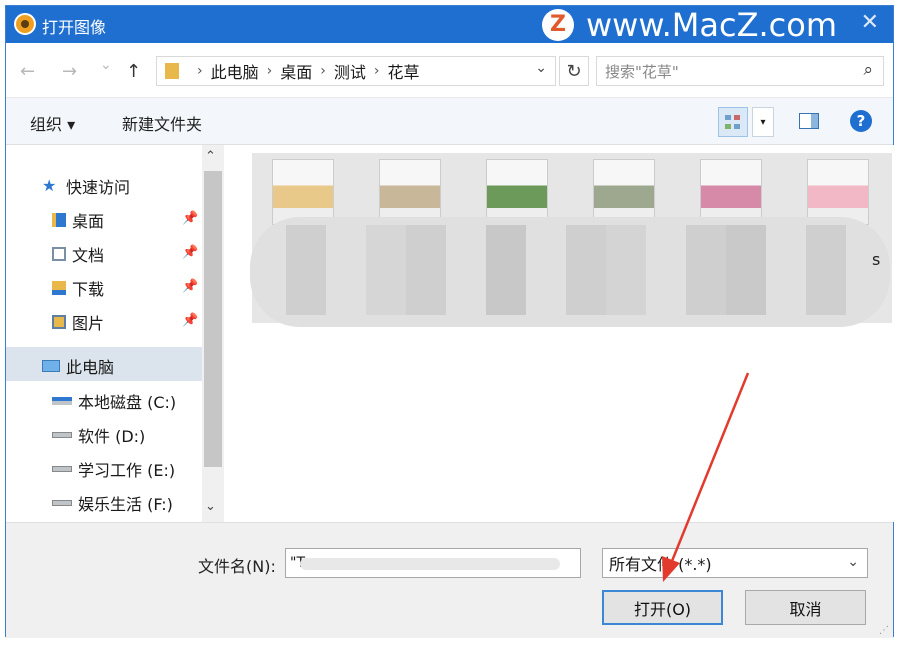 This screenshot has width=899, height=647. I want to click on filename-label: 文件名(N):, so click(237, 566).